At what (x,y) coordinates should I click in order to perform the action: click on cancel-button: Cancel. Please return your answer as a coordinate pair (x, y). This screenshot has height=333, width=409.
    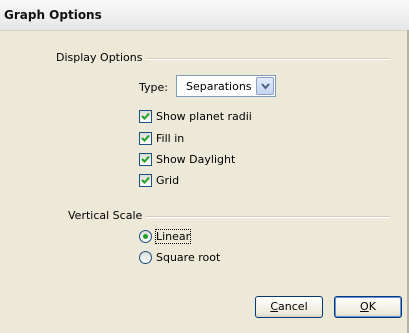
    Looking at the image, I should click on (289, 307).